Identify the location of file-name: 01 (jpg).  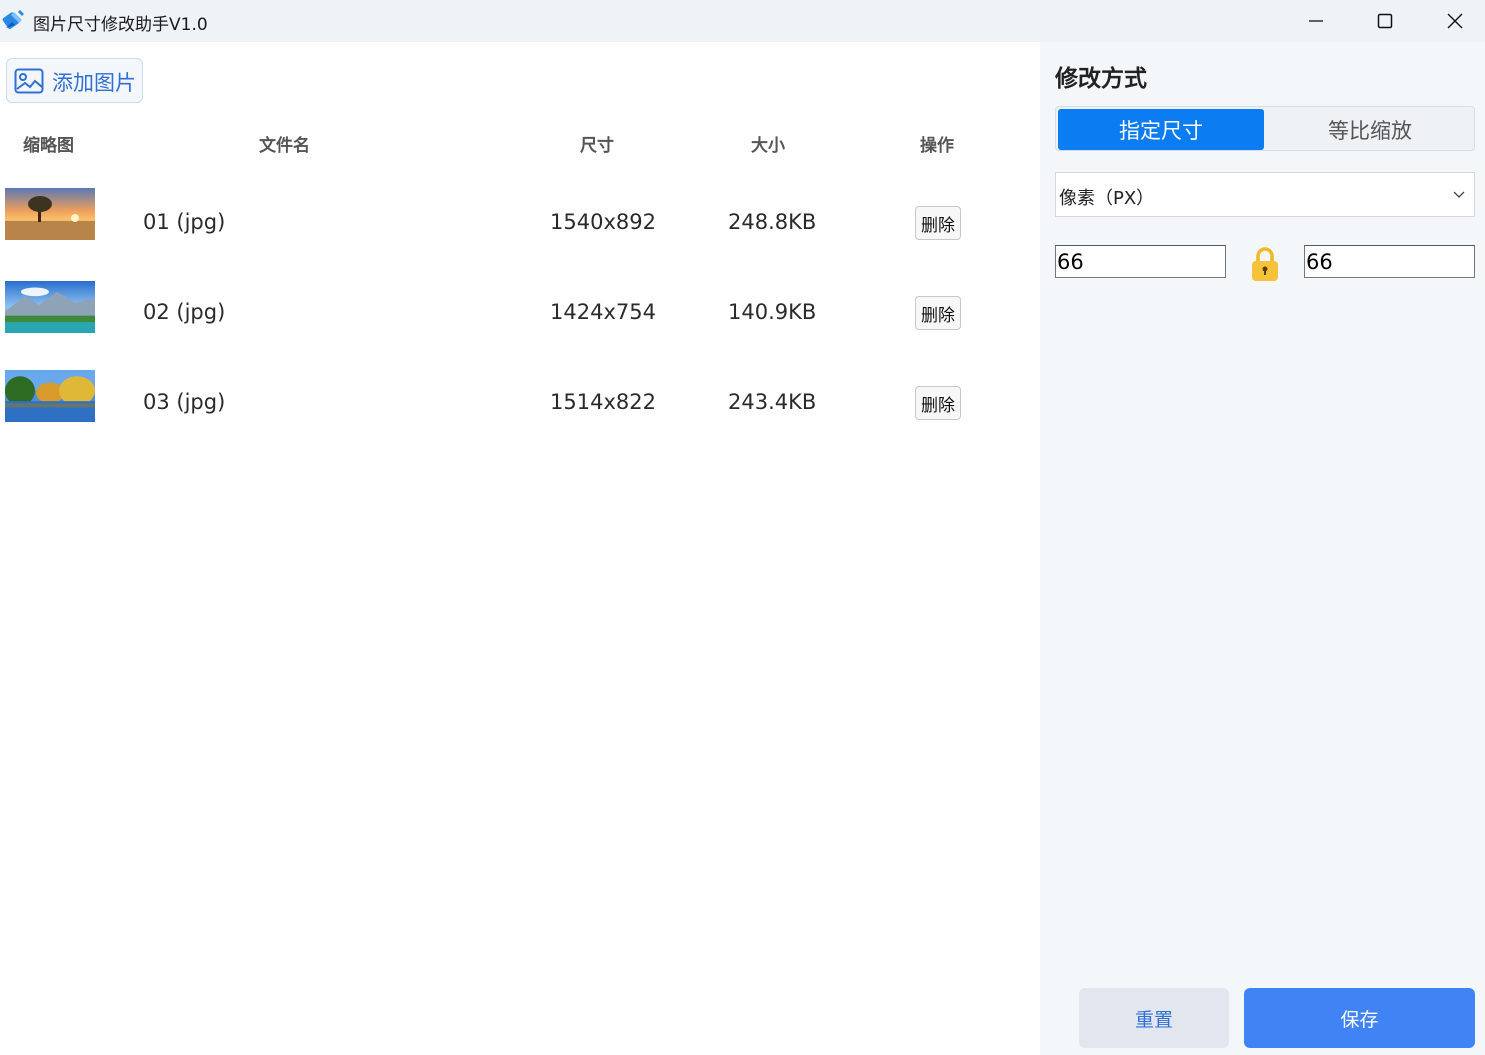
(184, 222).